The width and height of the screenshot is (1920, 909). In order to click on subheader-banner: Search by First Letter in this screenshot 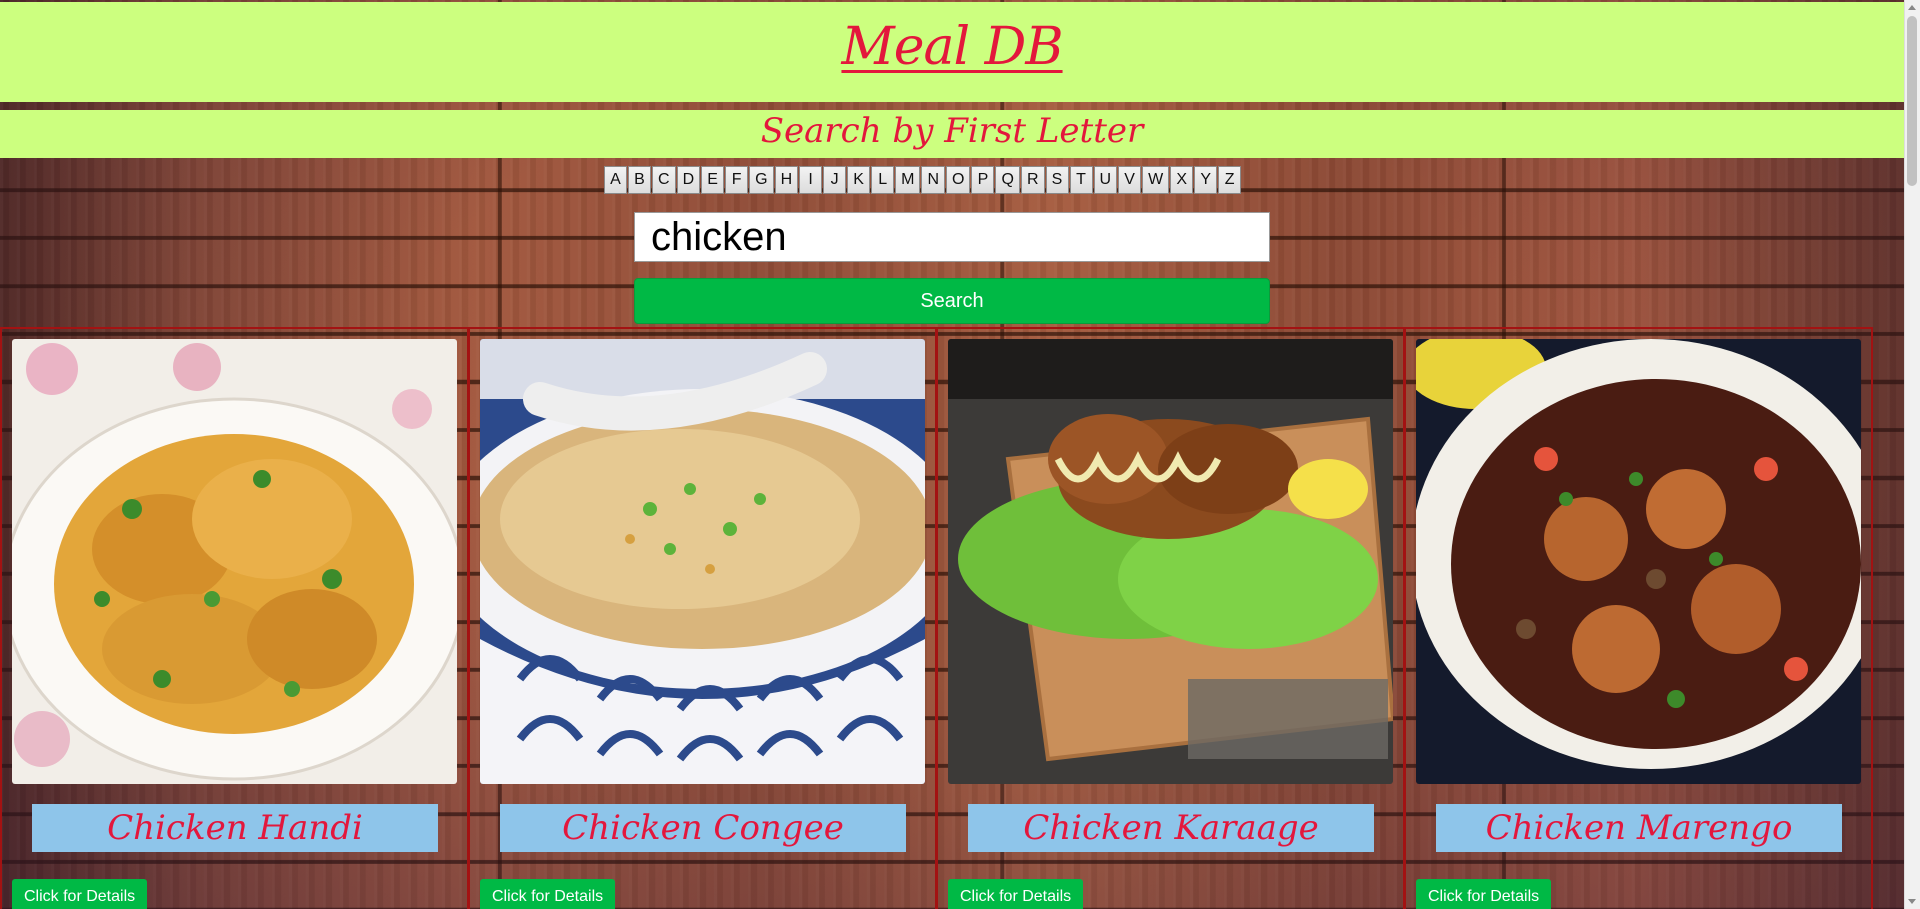, I will do `click(952, 134)`.